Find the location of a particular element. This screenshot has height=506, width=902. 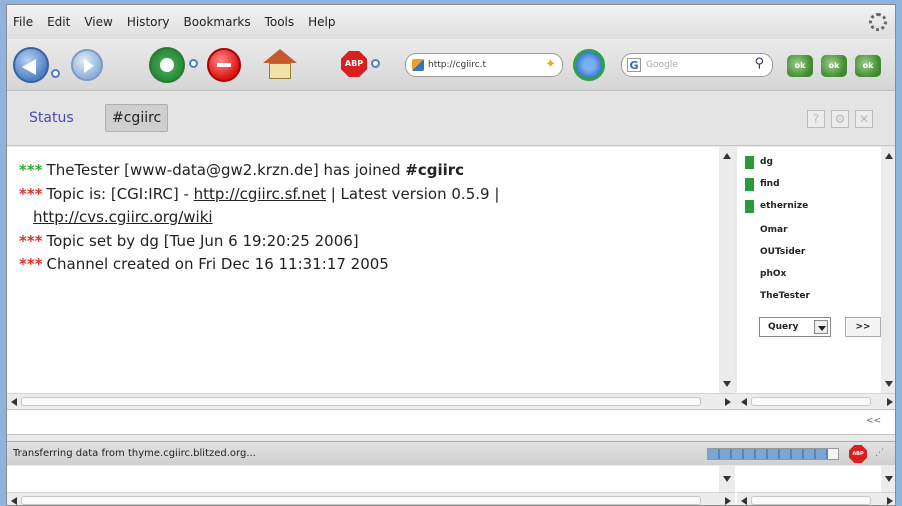

nick-item: ethernize is located at coordinates (776, 206).